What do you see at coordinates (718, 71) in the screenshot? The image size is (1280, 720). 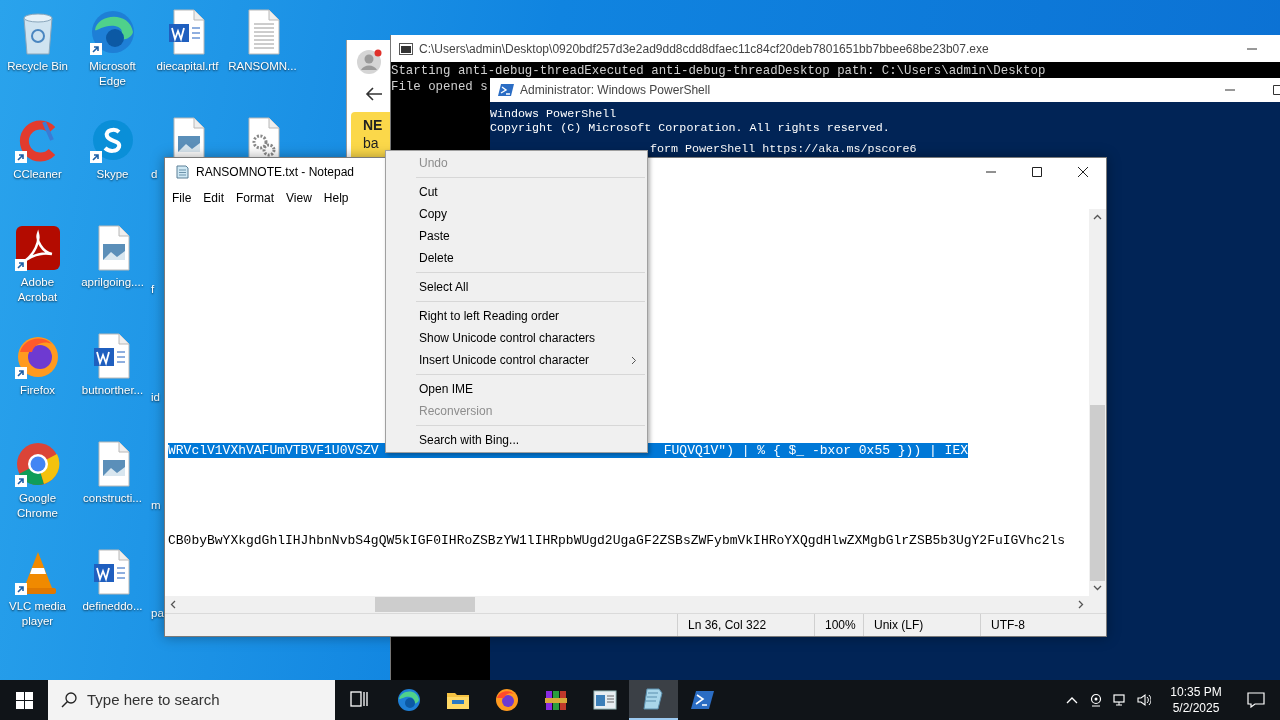 I see `console-text: Starting anti-debug-threadExecuted anti-debug-threadDesktop path: C:\Users\admin\Desktop` at bounding box center [718, 71].